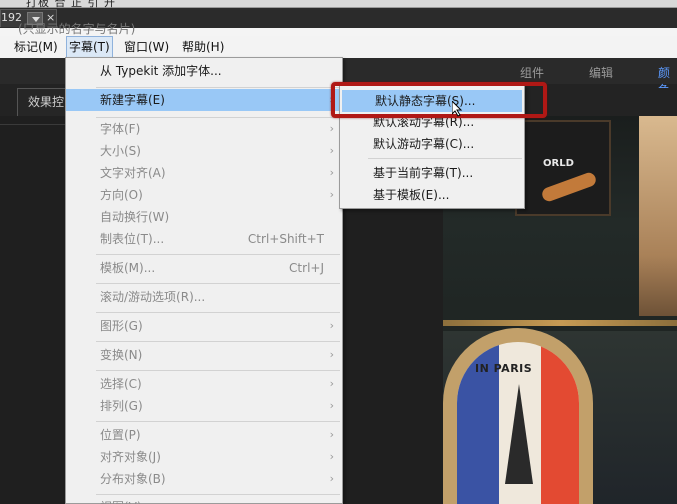 This screenshot has width=677, height=504. Describe the element at coordinates (204, 435) in the screenshot. I see `menu-item-position: 位置(P) ›` at that location.